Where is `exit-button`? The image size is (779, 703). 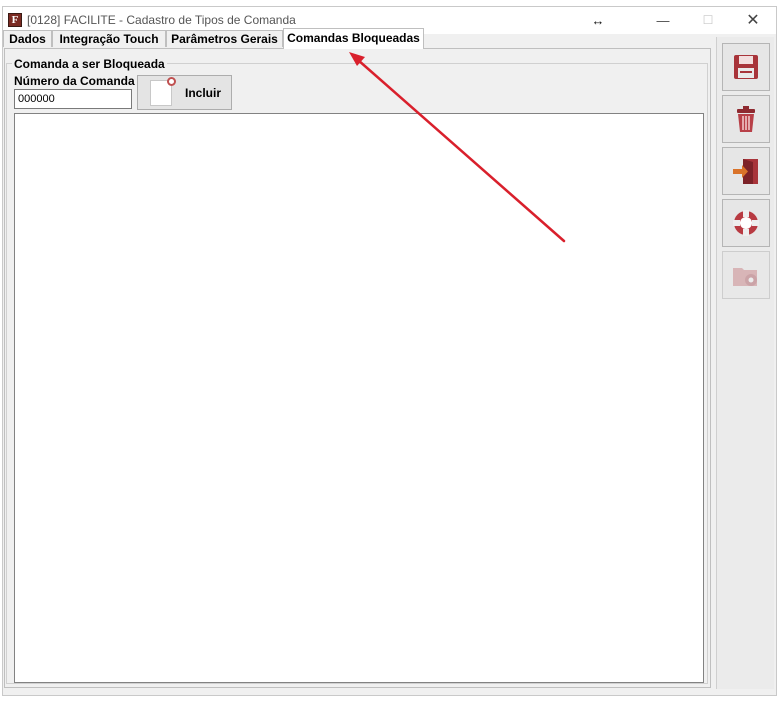
exit-button is located at coordinates (746, 171).